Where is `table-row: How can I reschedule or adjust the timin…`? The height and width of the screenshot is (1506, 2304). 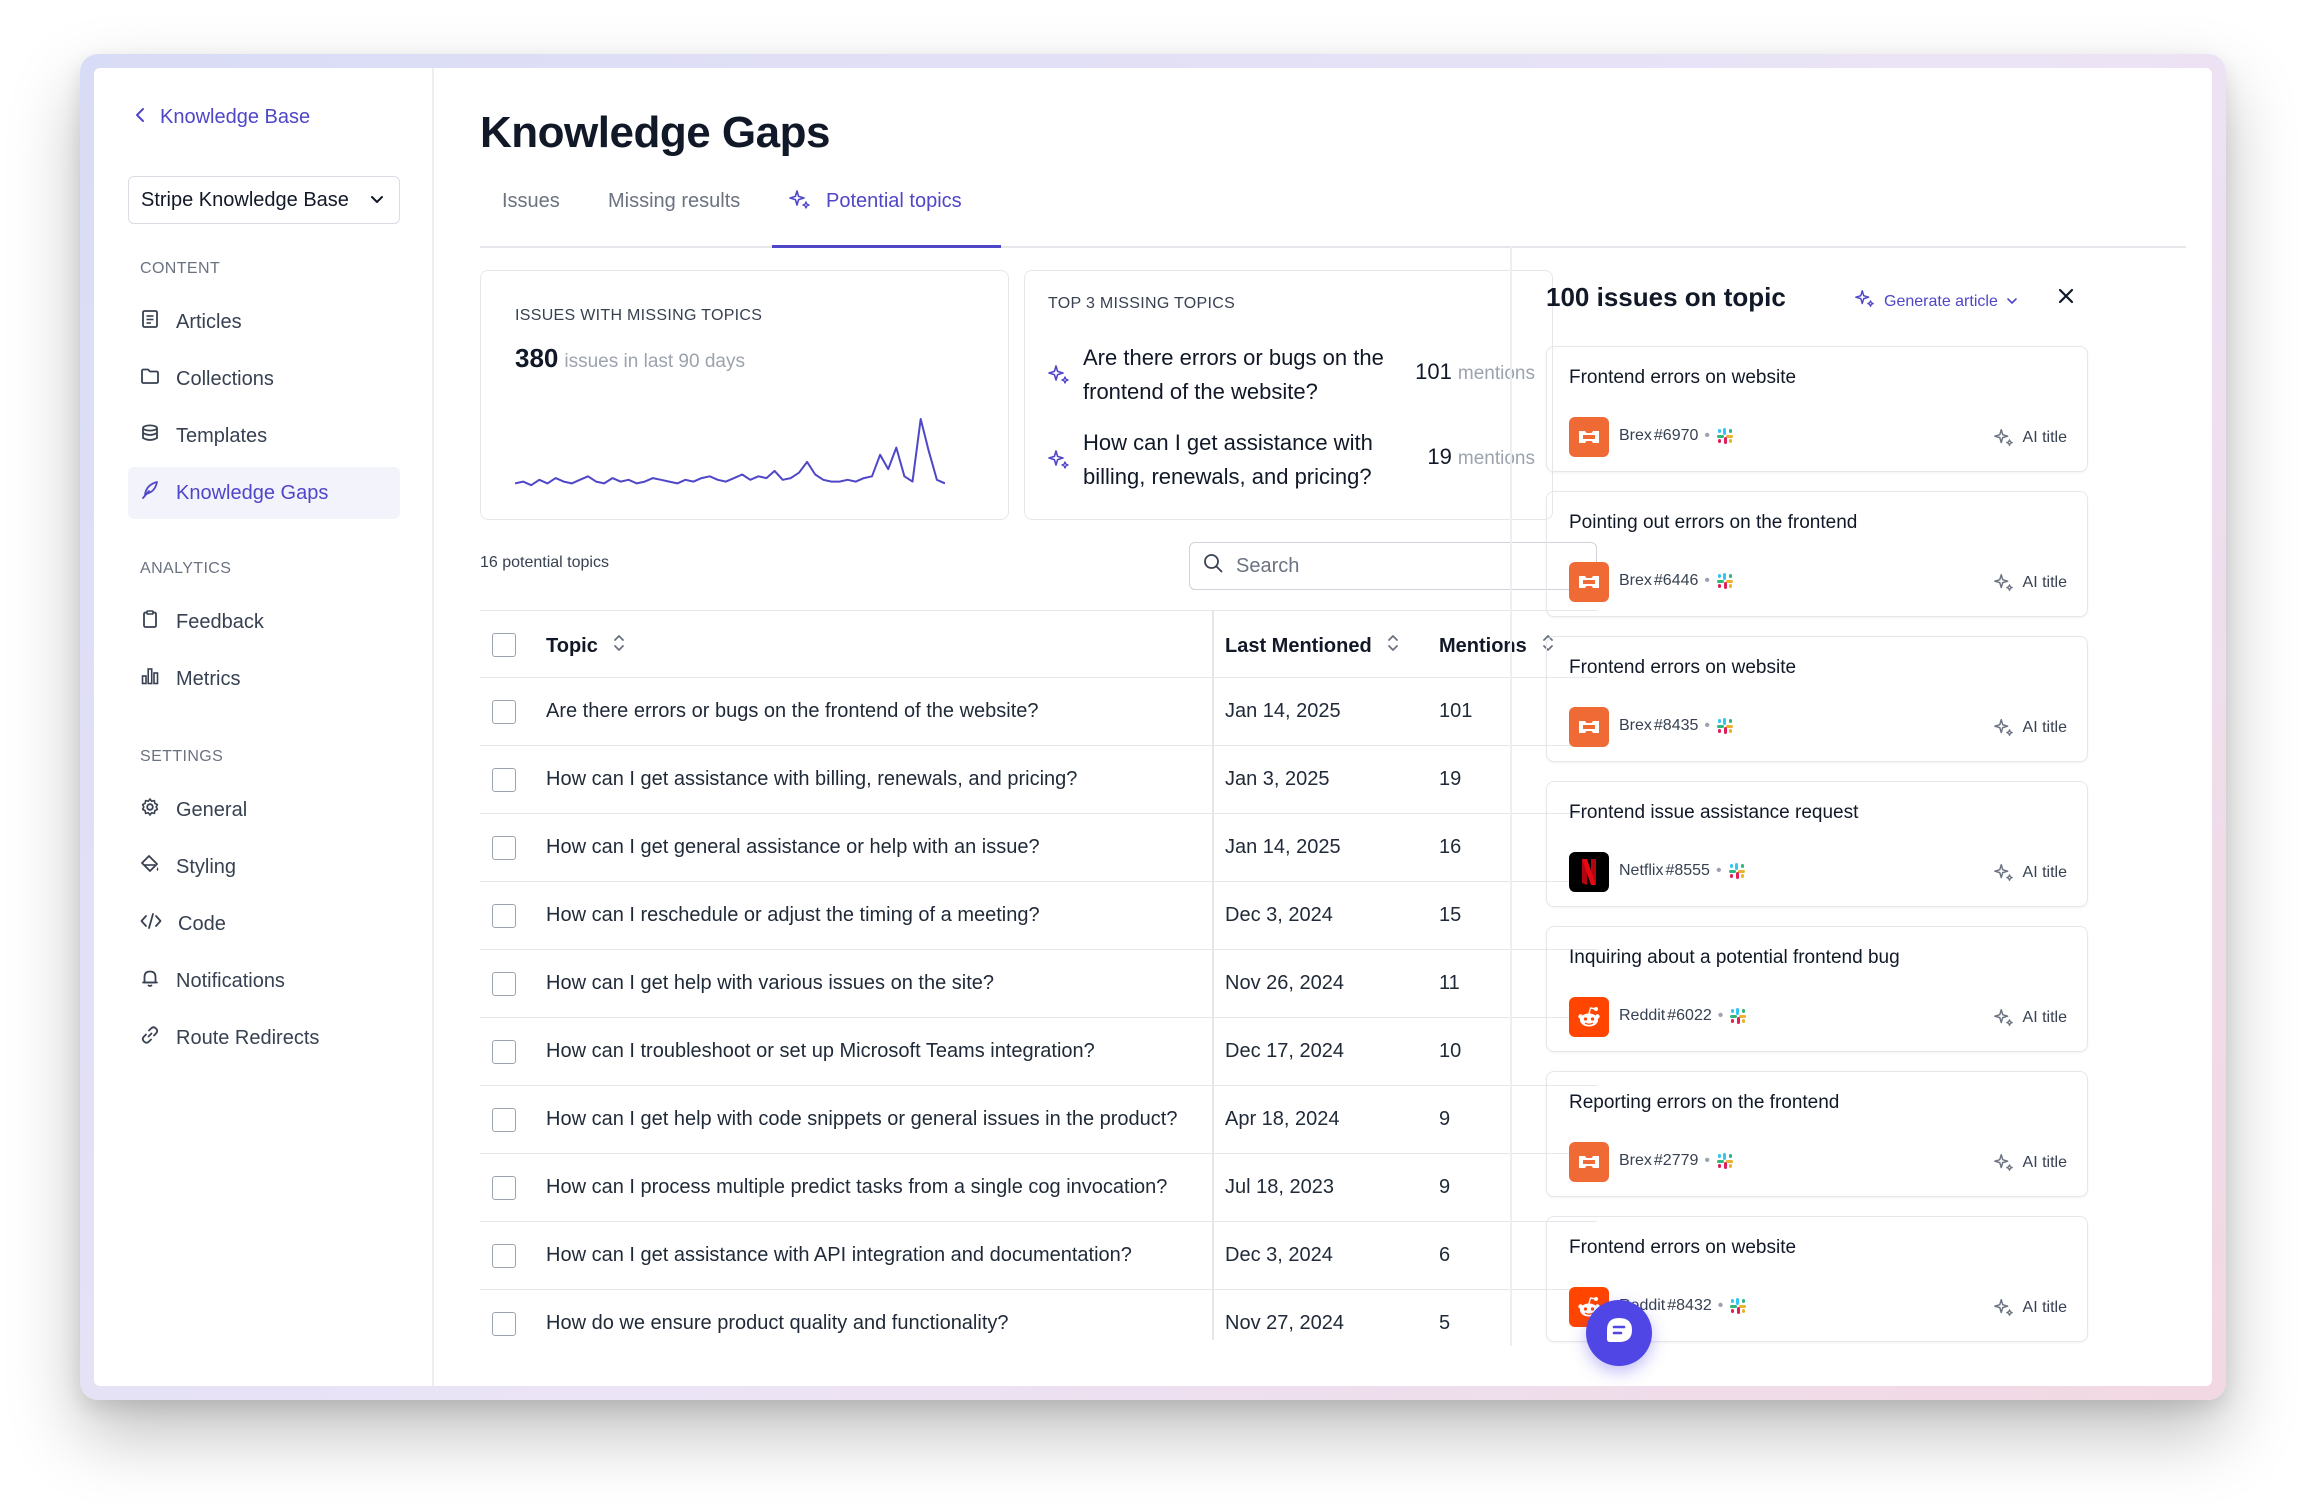 table-row: How can I reschedule or adjust the timin… is located at coordinates (1038, 916).